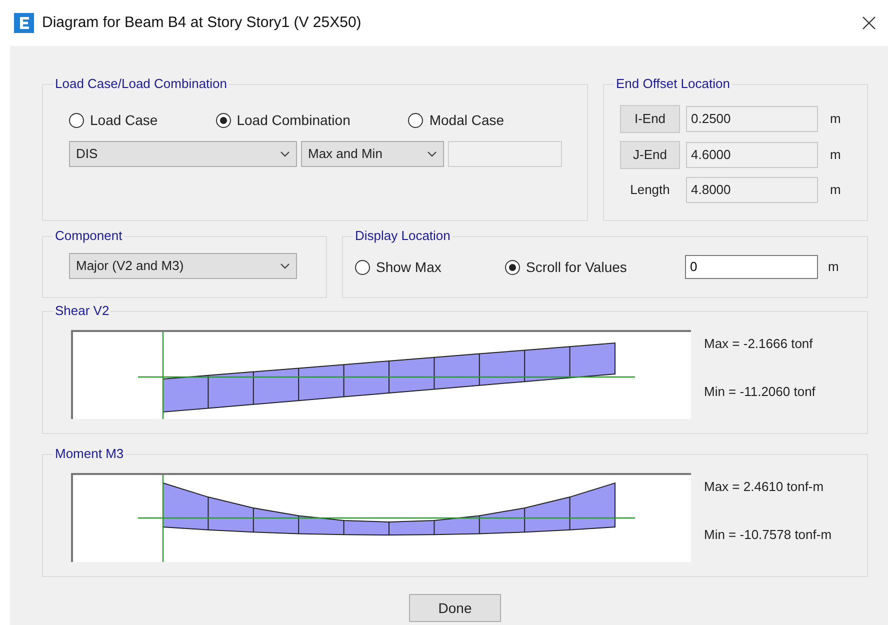  What do you see at coordinates (466, 120) in the screenshot?
I see `radio-label: Modal Case` at bounding box center [466, 120].